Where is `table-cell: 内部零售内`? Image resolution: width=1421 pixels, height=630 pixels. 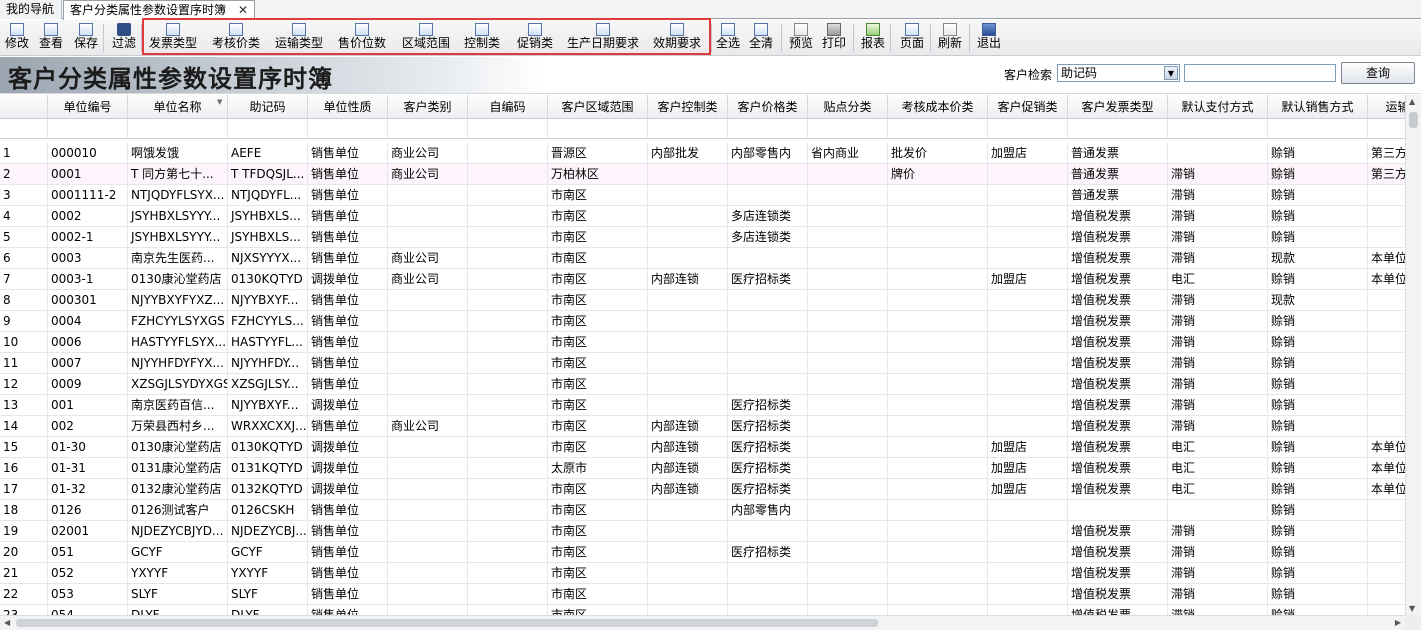
table-cell: 内部零售内 is located at coordinates (768, 510).